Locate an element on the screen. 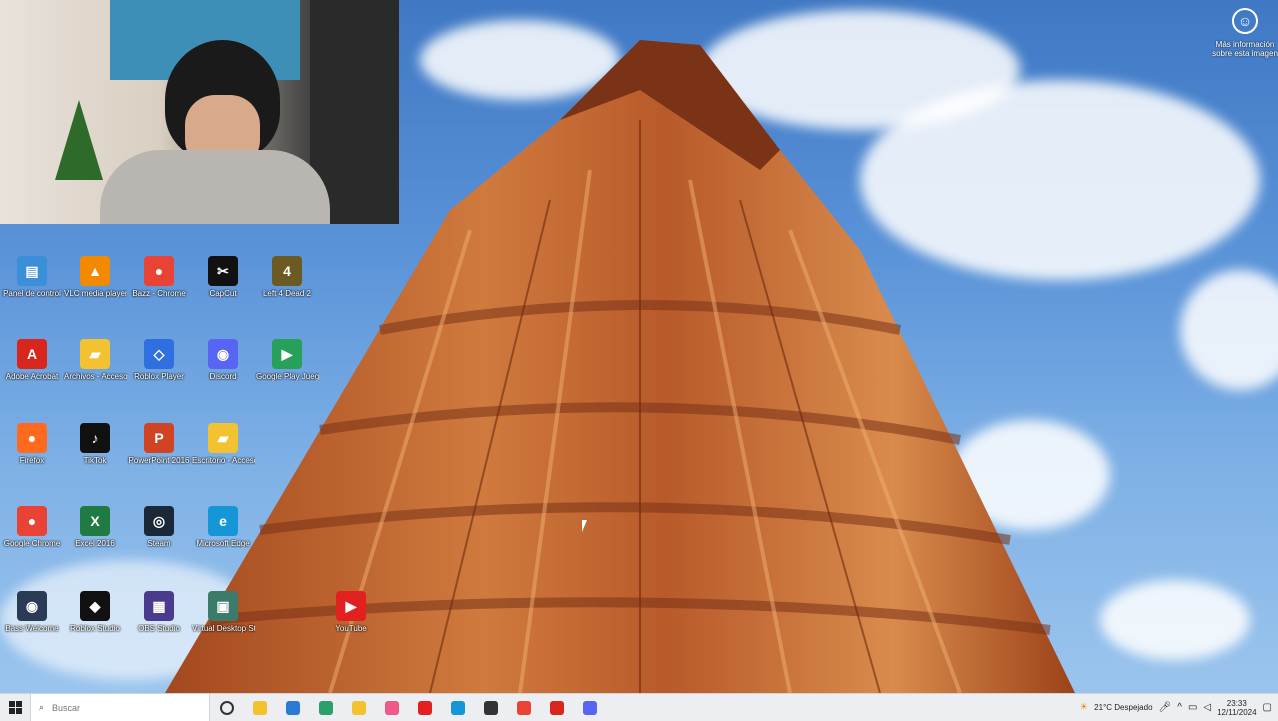 Image resolution: width=1278 pixels, height=721 pixels. clock: 23:33 12/11/2024 is located at coordinates (1236, 708).